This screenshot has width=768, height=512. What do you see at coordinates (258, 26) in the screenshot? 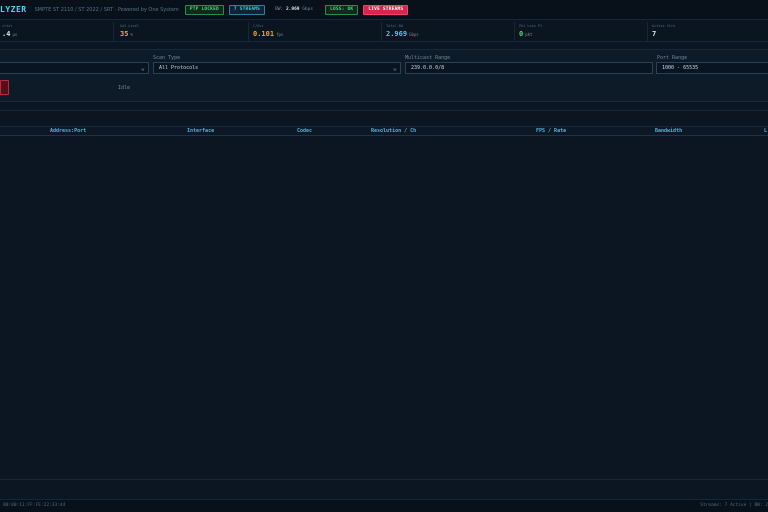
I see `stat-label: C/Ovr` at bounding box center [258, 26].